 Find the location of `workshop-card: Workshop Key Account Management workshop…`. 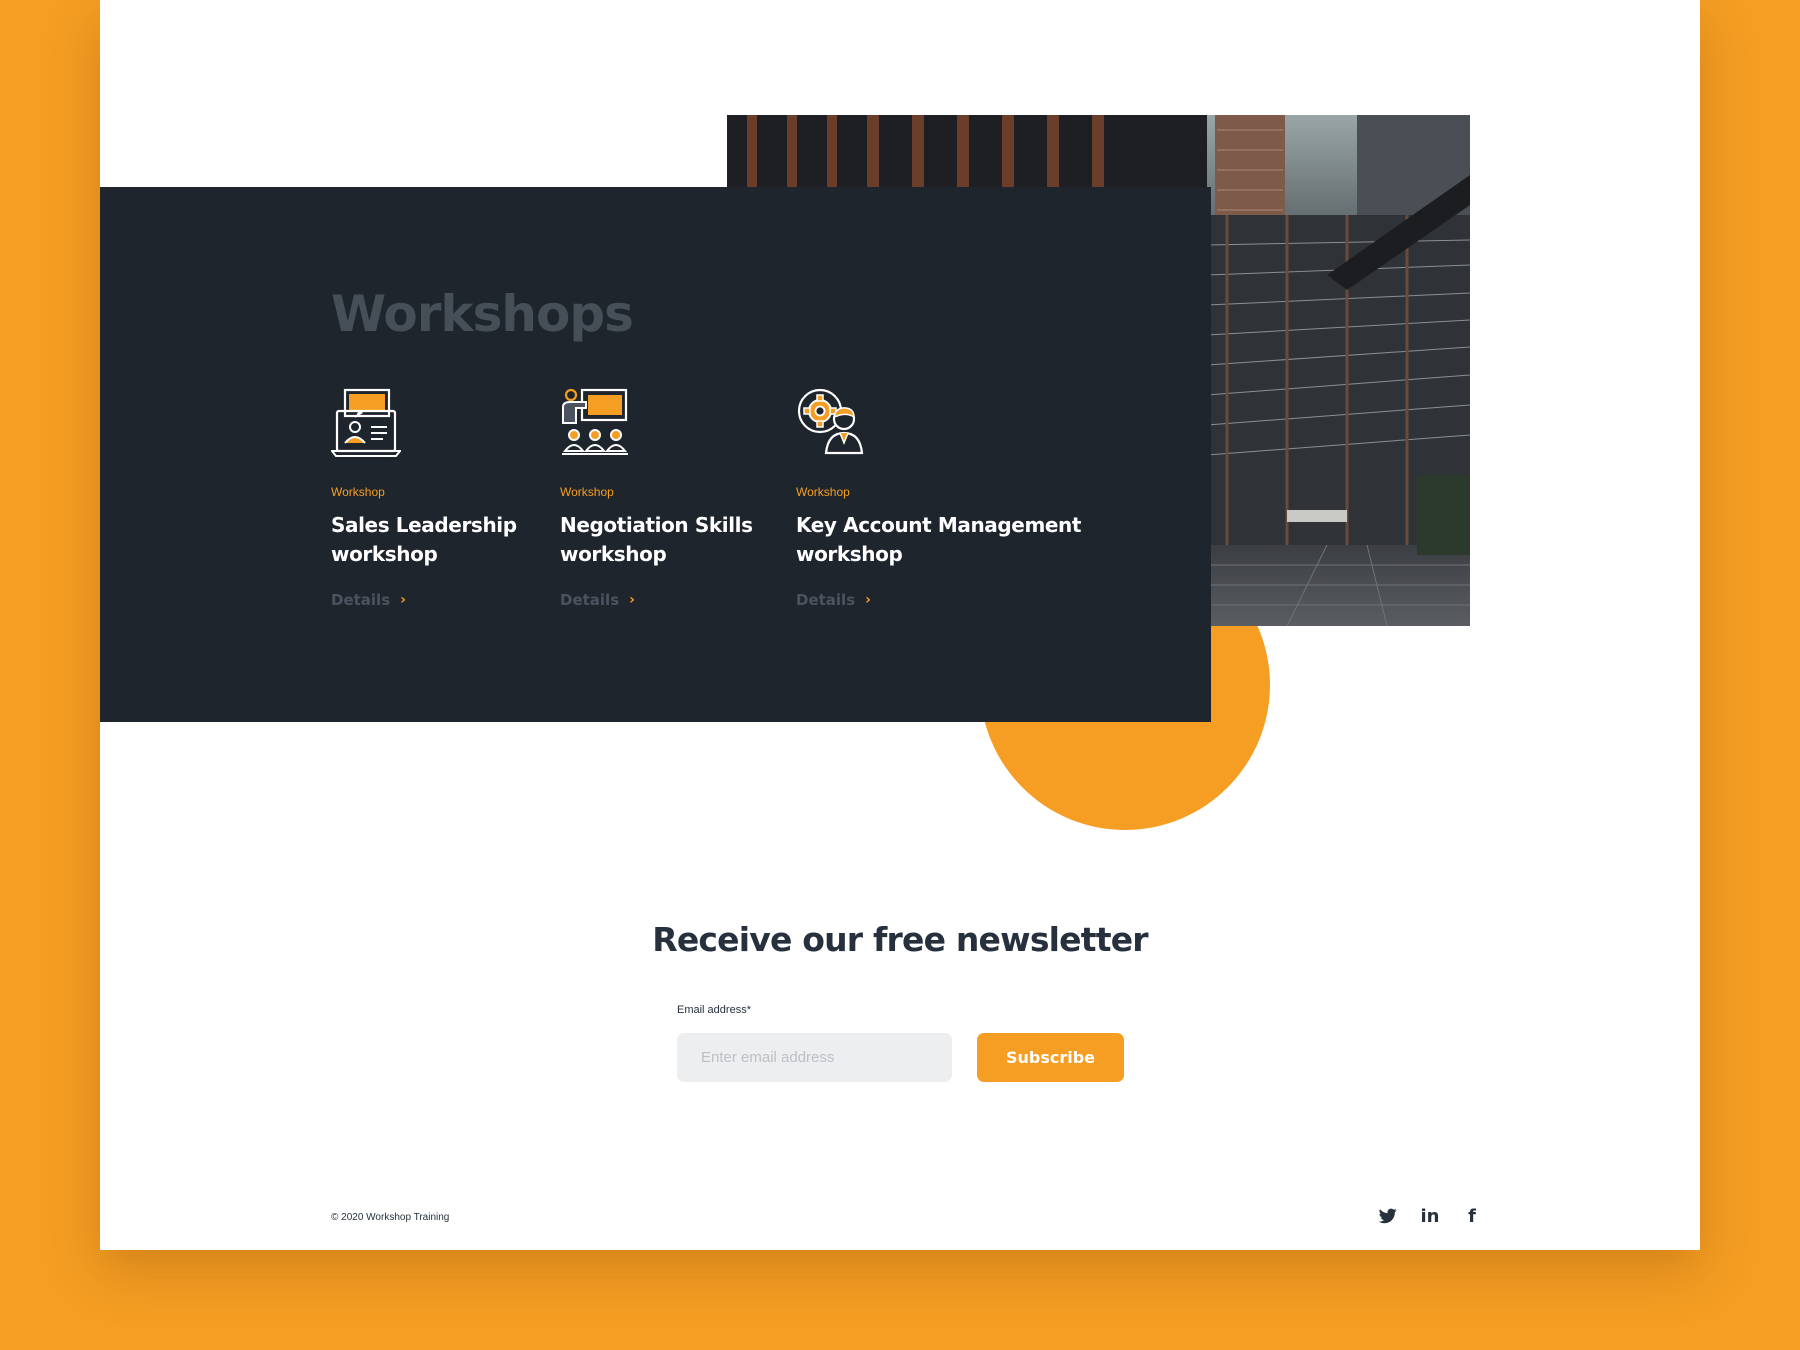

workshop-card: Workshop Key Account Management workshop… is located at coordinates (938, 498).